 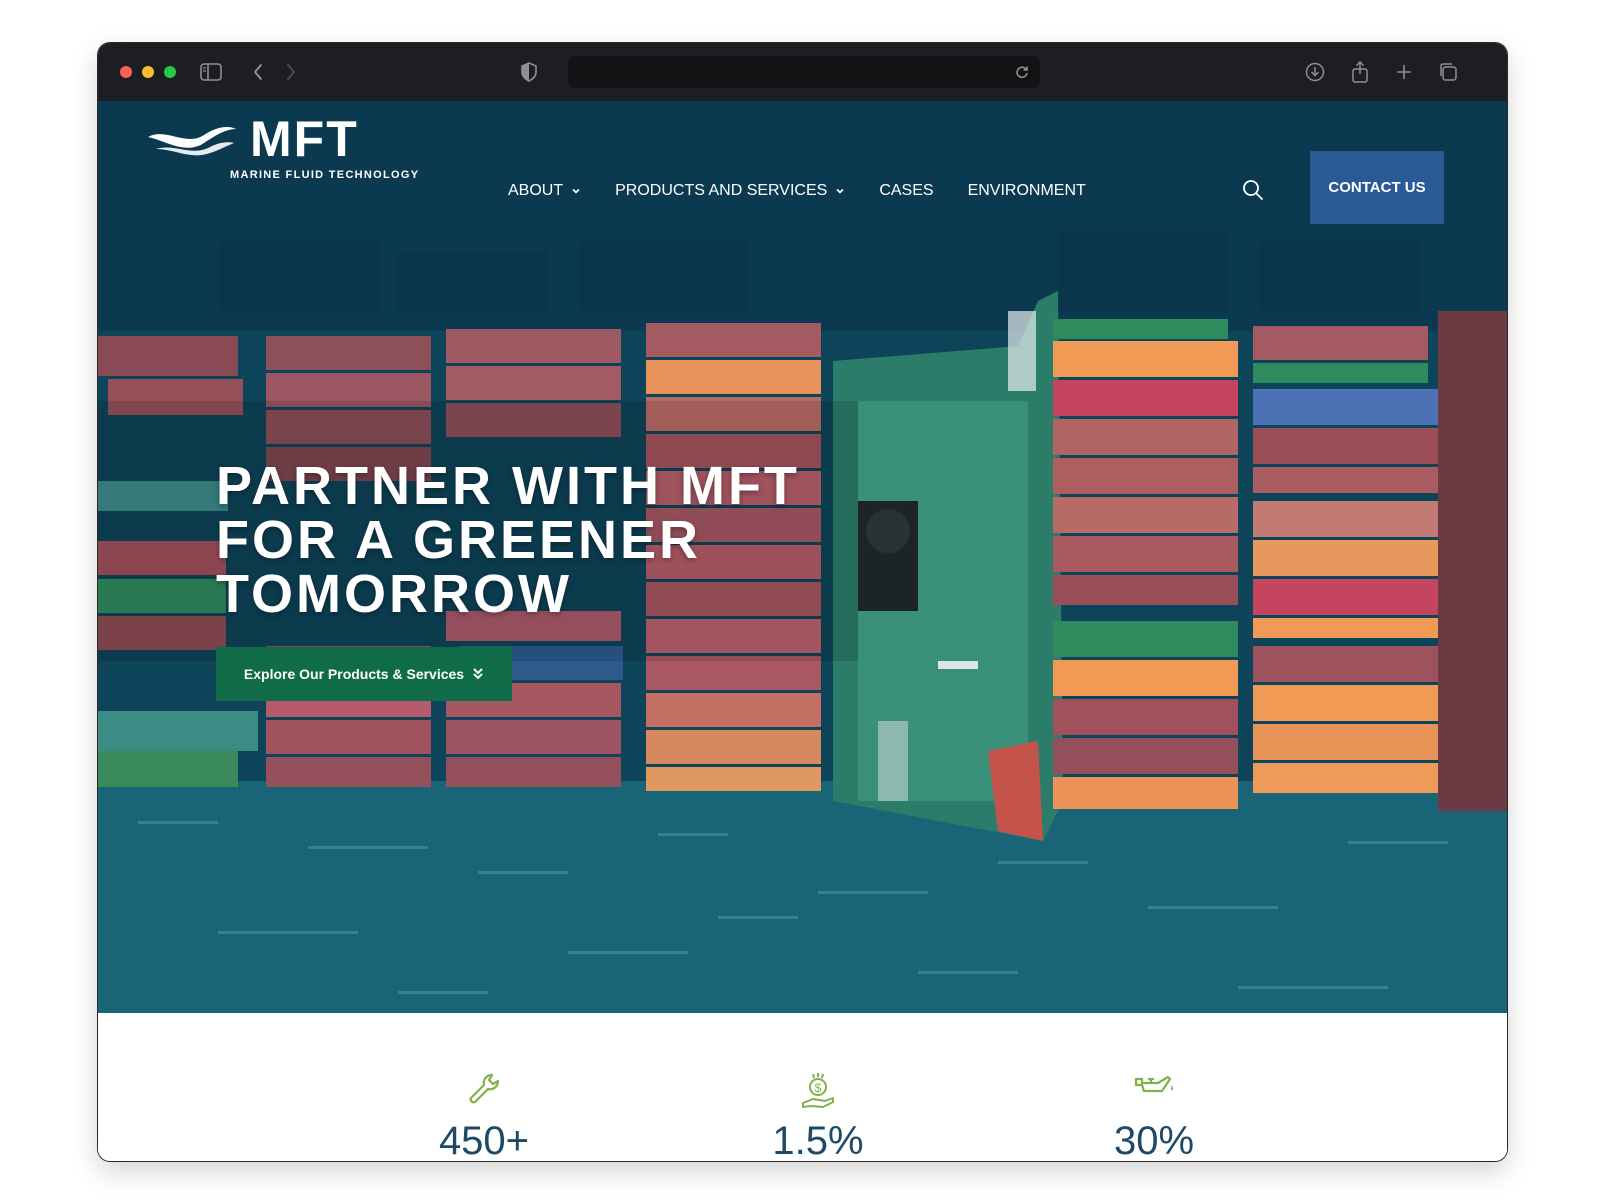 What do you see at coordinates (1404, 72) in the screenshot?
I see `new-tab-icon` at bounding box center [1404, 72].